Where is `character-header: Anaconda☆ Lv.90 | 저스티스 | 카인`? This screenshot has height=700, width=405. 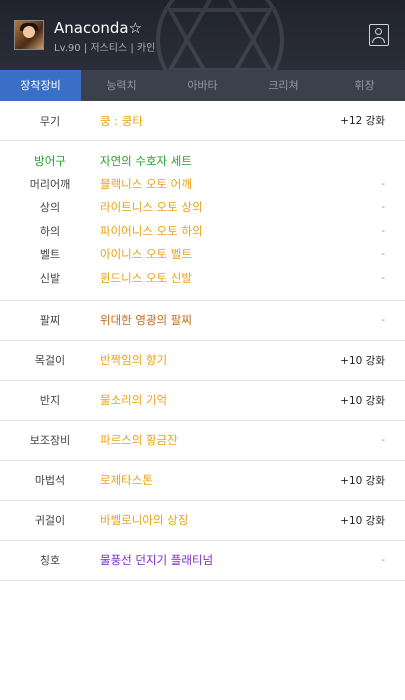 character-header: Anaconda☆ Lv.90 | 저스티스 | 카인 is located at coordinates (202, 35).